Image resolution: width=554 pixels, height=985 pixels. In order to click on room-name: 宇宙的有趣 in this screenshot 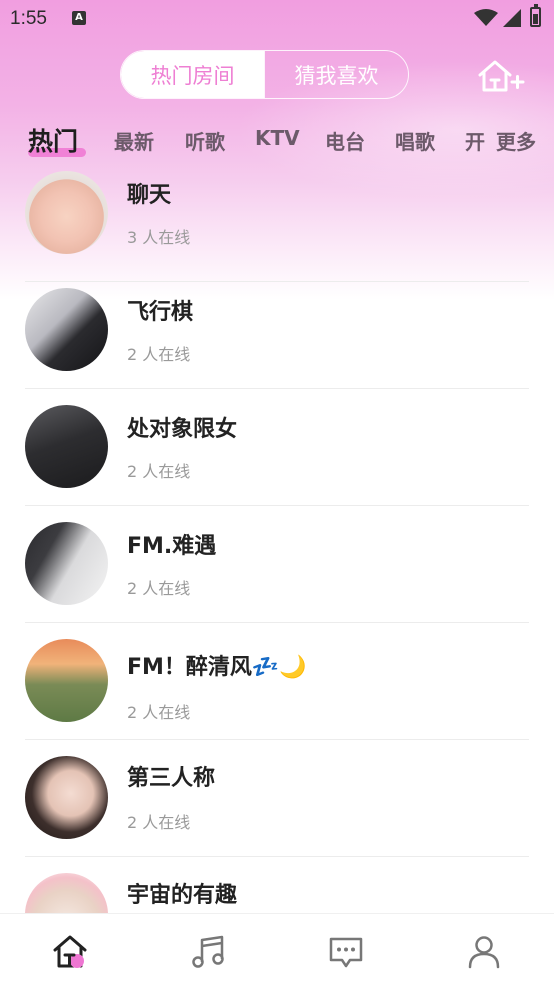, I will do `click(182, 895)`.